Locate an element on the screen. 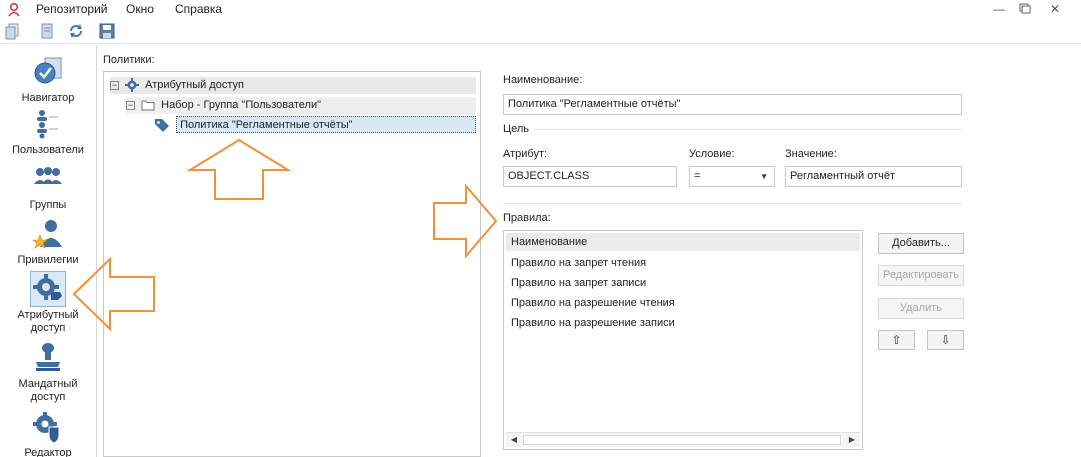  list-item: Правило на запрет чтения is located at coordinates (683, 263).